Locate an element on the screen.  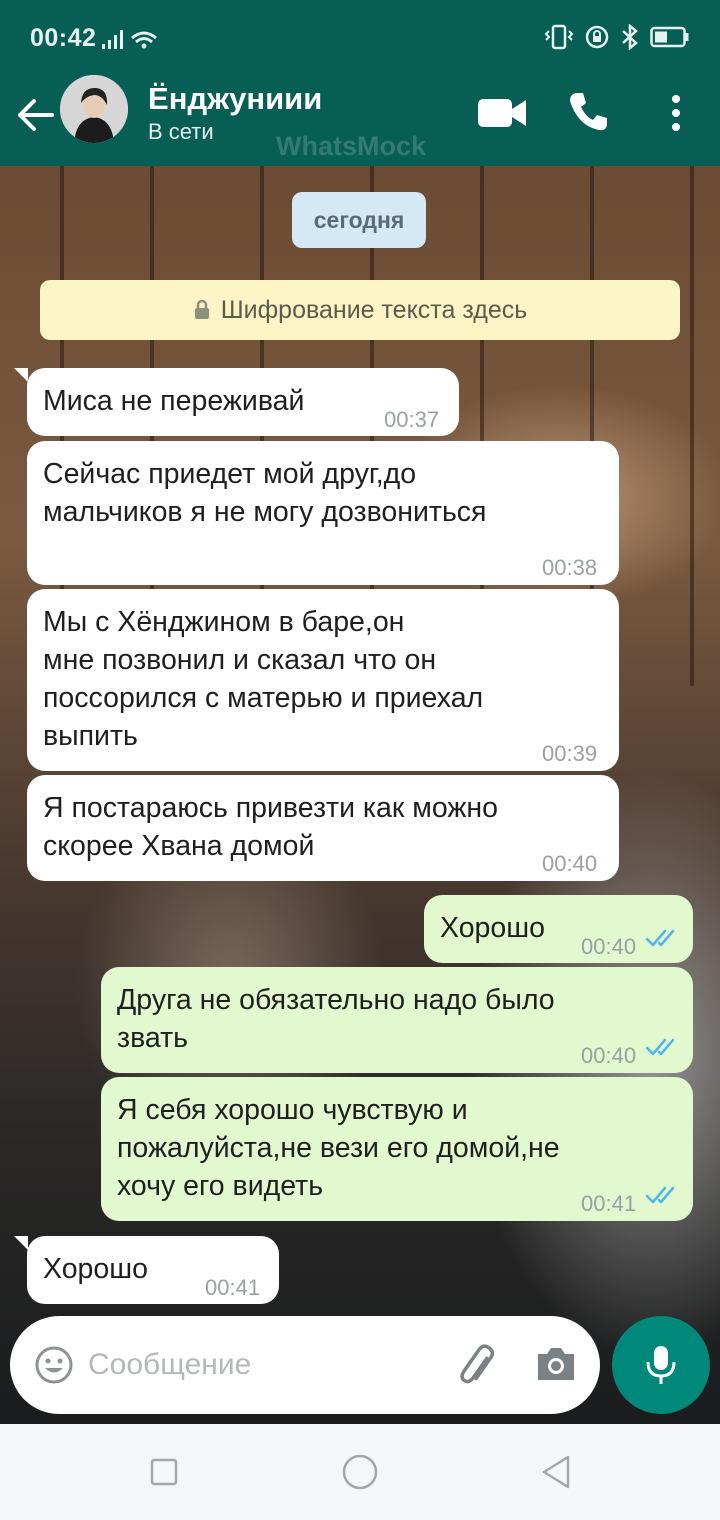
status-time: 00:42 is located at coordinates (63, 38).